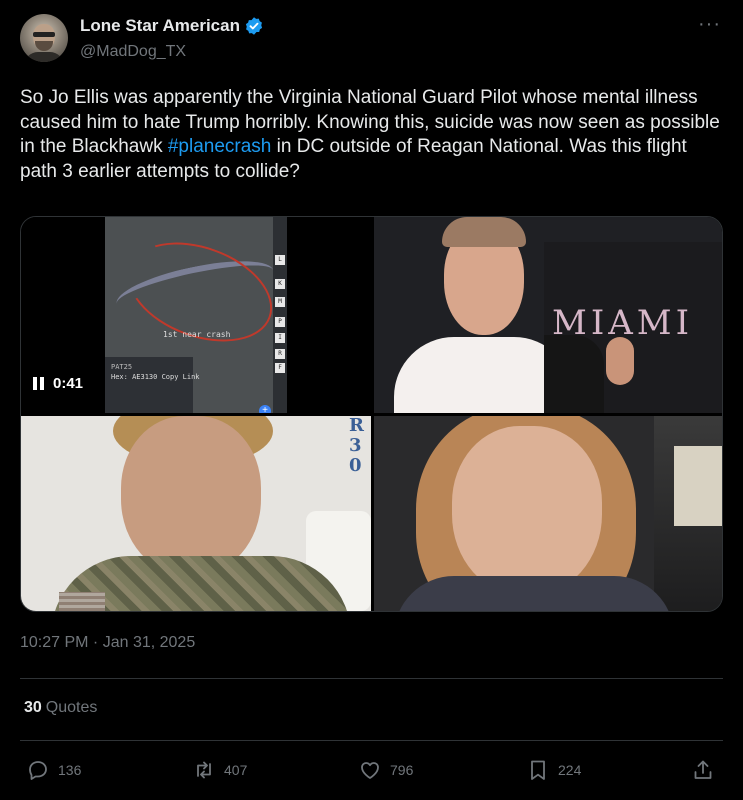 This screenshot has width=743, height=800. Describe the element at coordinates (254, 26) in the screenshot. I see `verified-badge-icon` at that location.